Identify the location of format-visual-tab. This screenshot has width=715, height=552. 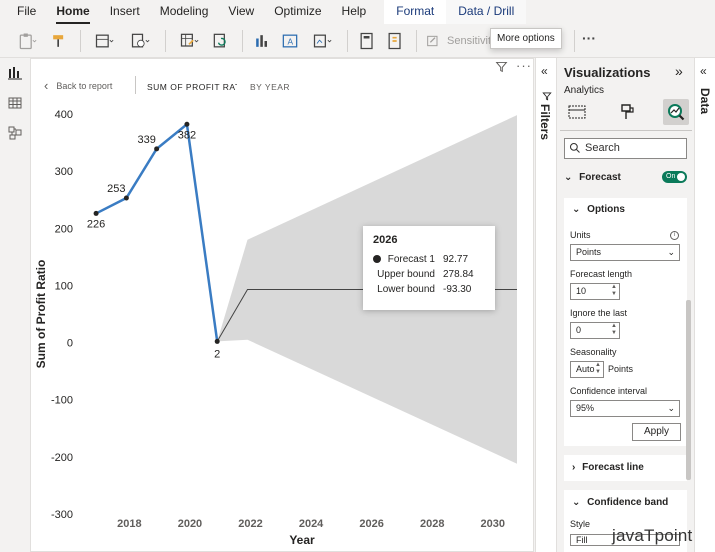
(627, 112).